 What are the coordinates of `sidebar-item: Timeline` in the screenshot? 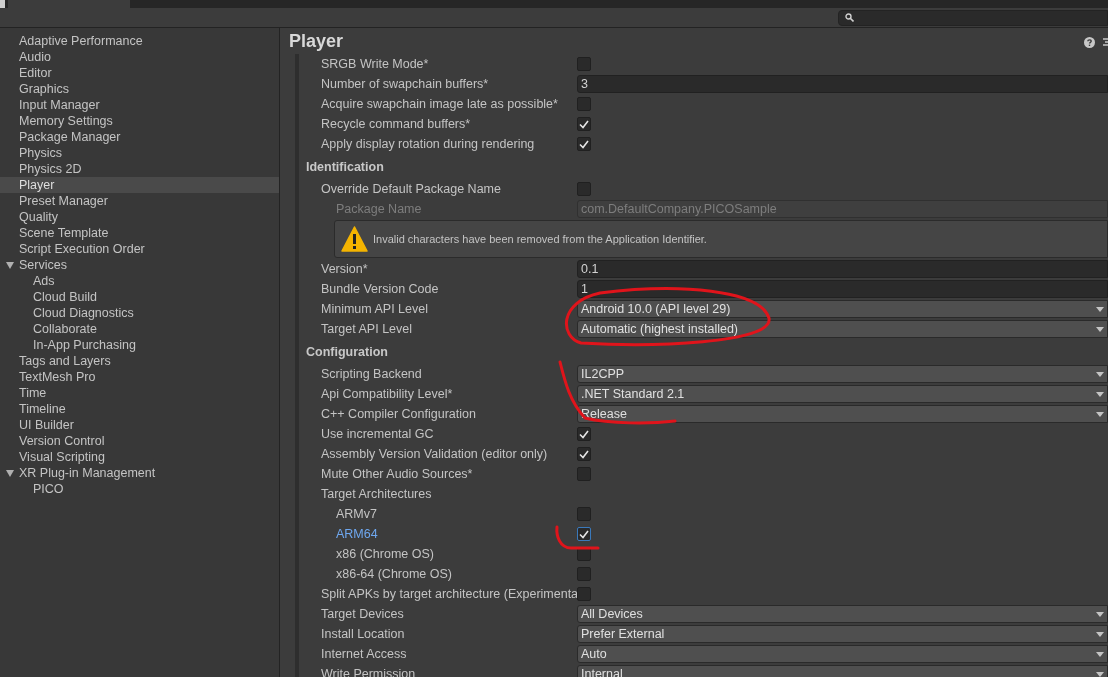 It's located at (139, 409).